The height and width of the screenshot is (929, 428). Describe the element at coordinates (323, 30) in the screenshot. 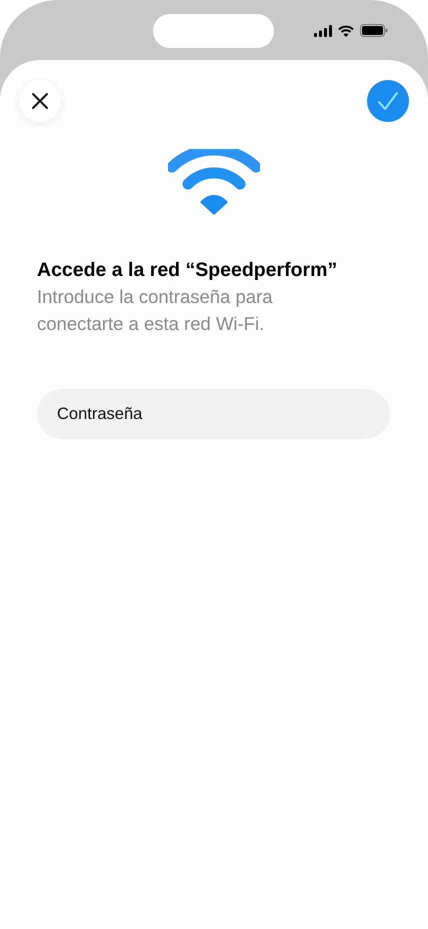

I see `signal-icon` at that location.